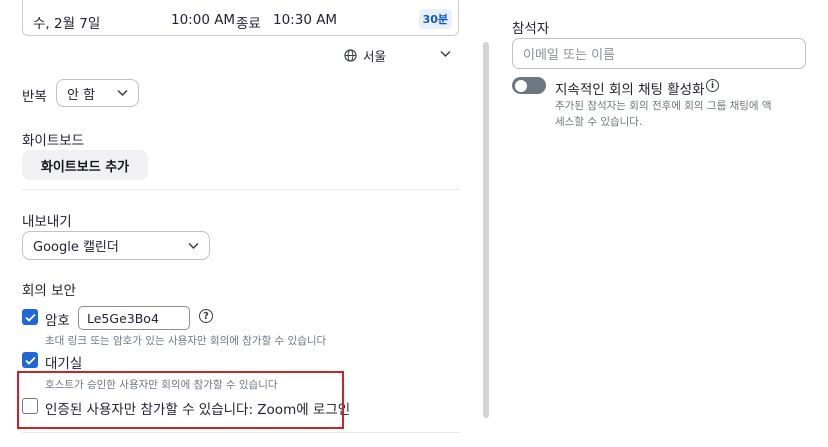  I want to click on security-label: 회의 보안, so click(49, 291).